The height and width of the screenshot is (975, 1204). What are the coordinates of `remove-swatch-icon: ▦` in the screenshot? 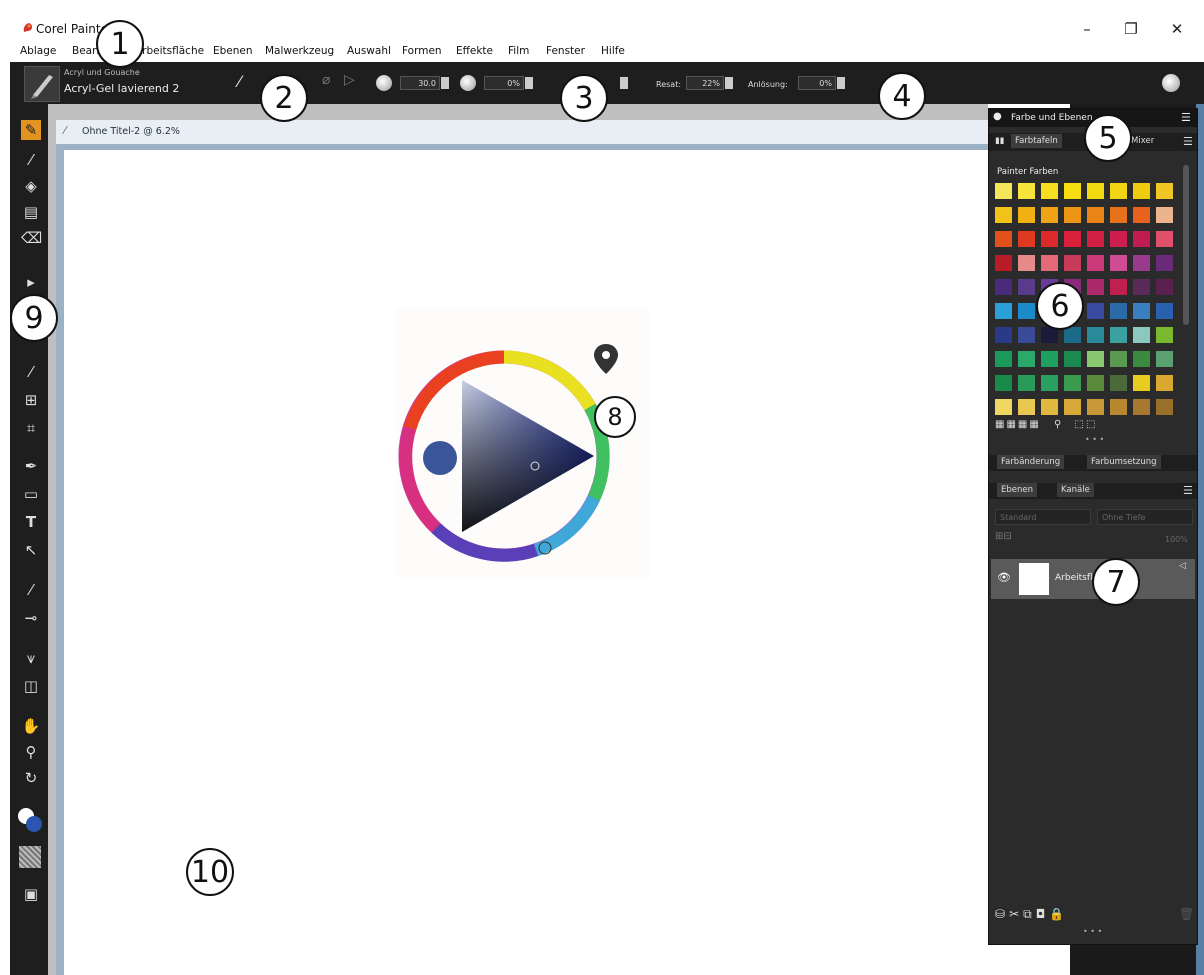 It's located at (1011, 424).